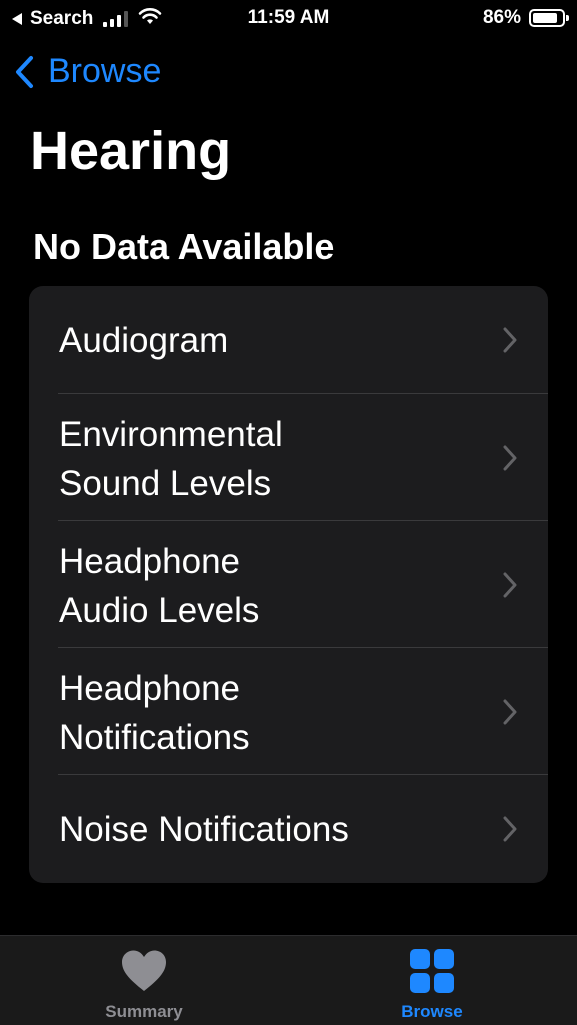  What do you see at coordinates (159, 586) in the screenshot?
I see `list-item-label: Headphone Audio Levels` at bounding box center [159, 586].